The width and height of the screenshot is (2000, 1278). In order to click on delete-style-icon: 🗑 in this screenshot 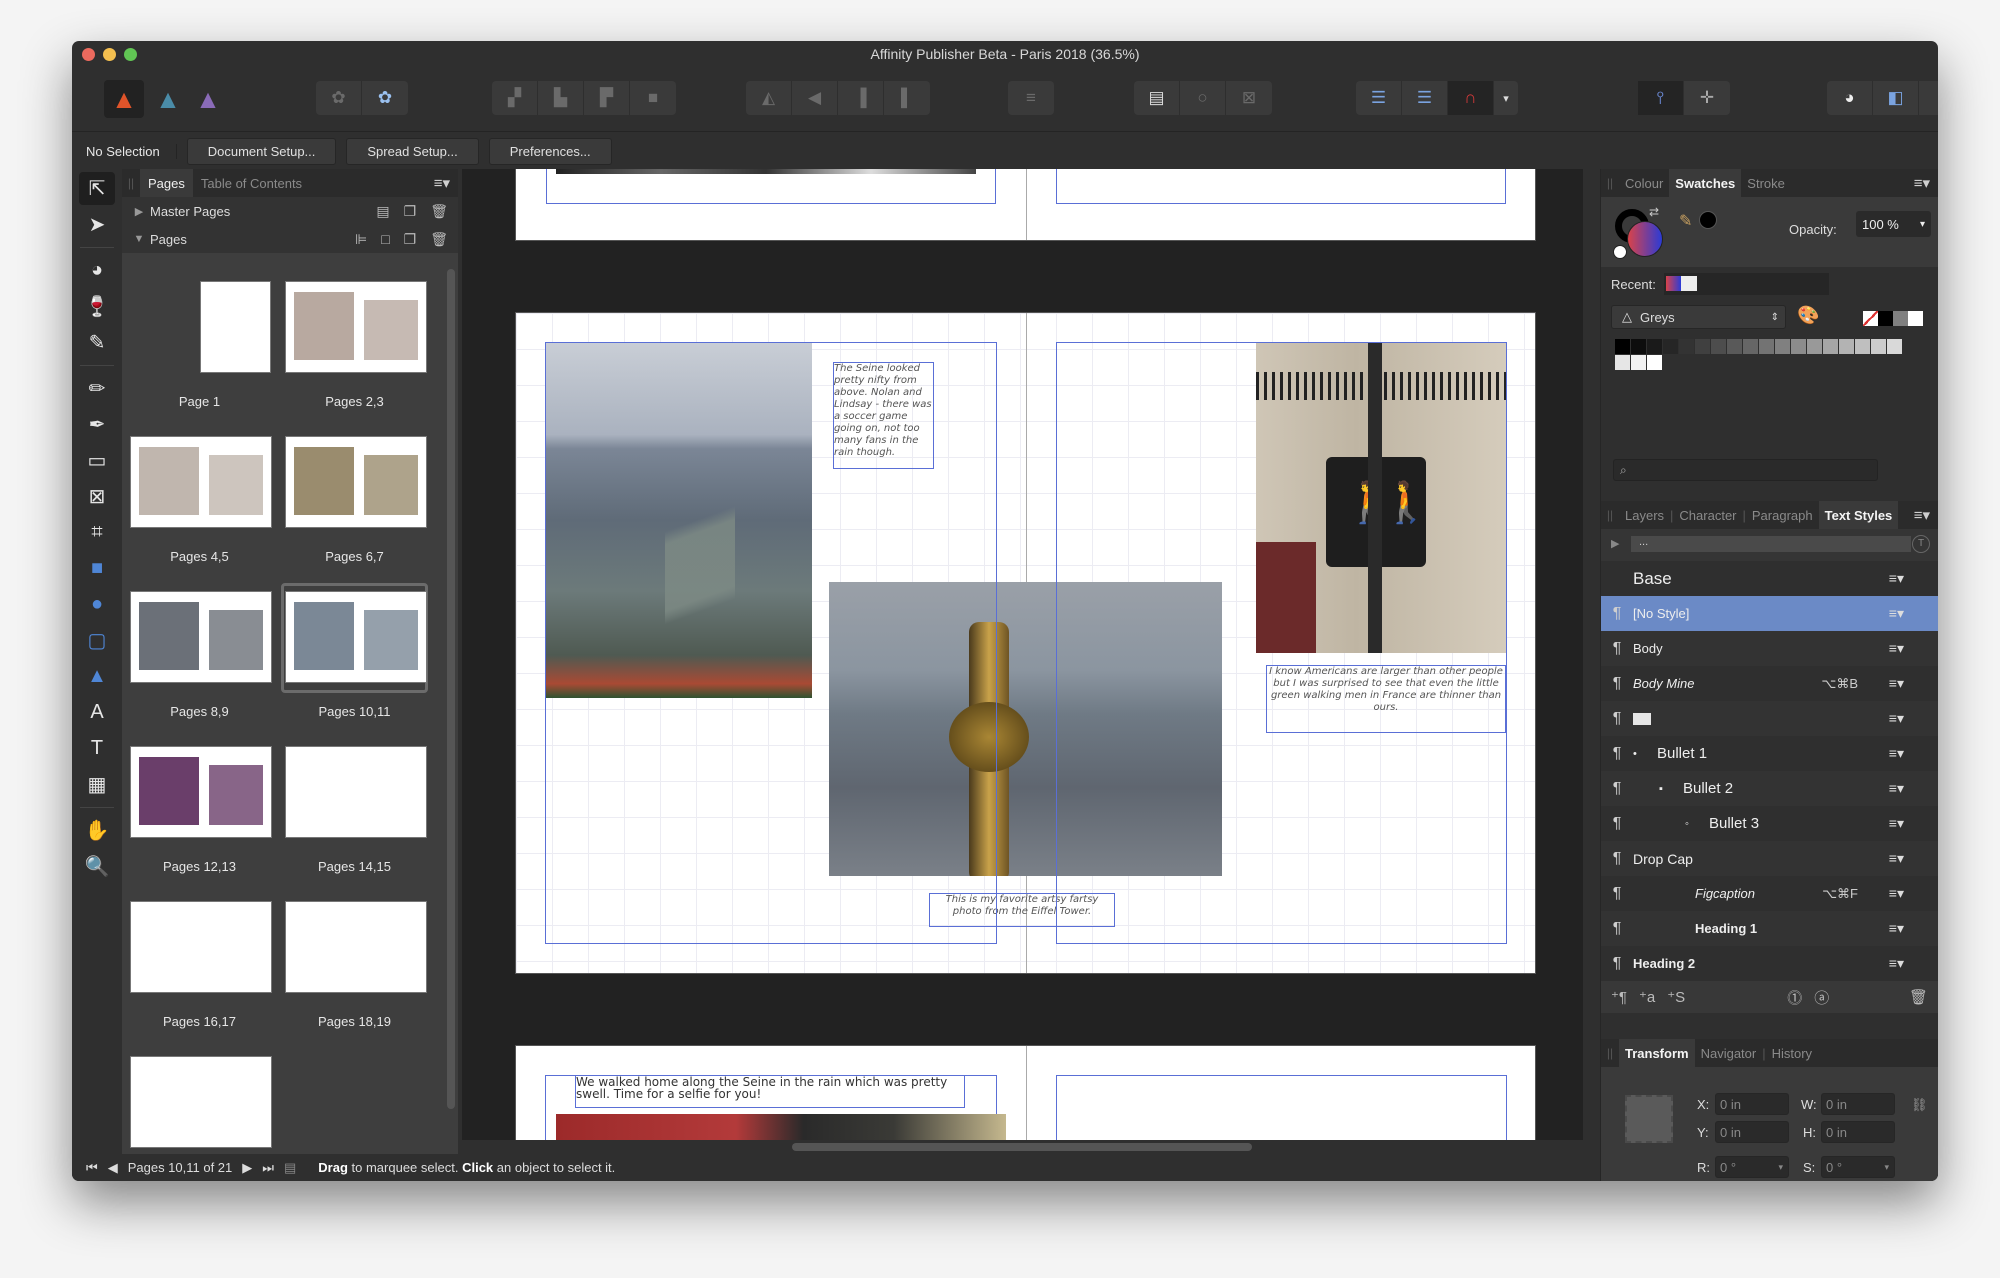, I will do `click(1918, 997)`.